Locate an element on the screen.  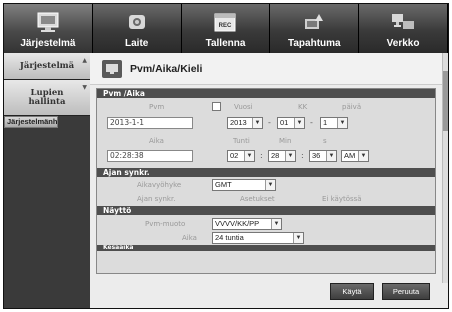
date-format-select: VVVV/KK/PP ▼ is located at coordinates (247, 224).